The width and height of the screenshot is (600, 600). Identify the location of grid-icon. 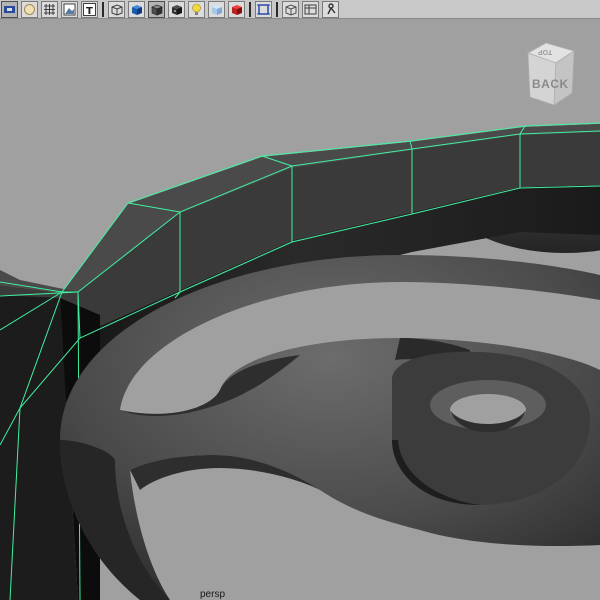
(49, 9).